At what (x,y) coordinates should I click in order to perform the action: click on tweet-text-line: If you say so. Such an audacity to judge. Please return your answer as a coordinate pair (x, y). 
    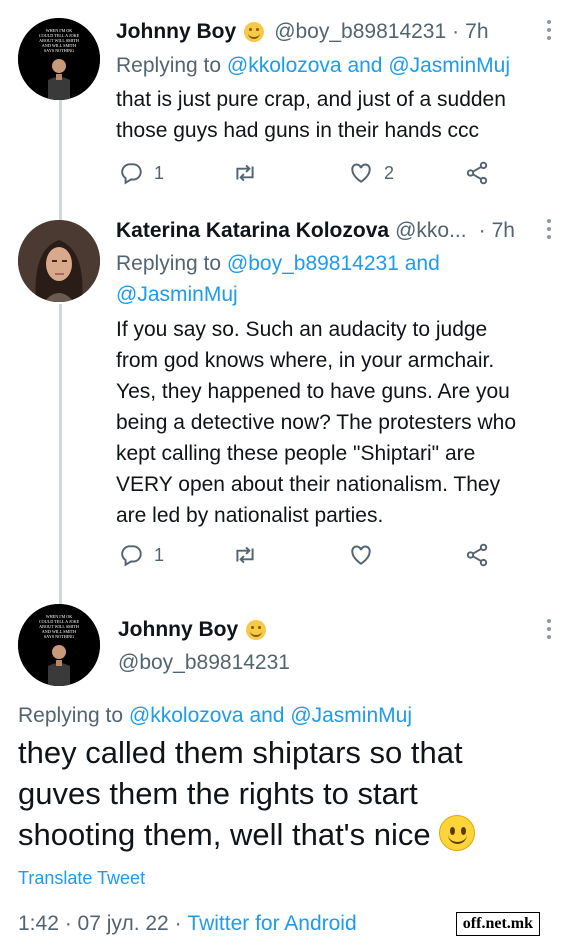
    Looking at the image, I should click on (302, 329).